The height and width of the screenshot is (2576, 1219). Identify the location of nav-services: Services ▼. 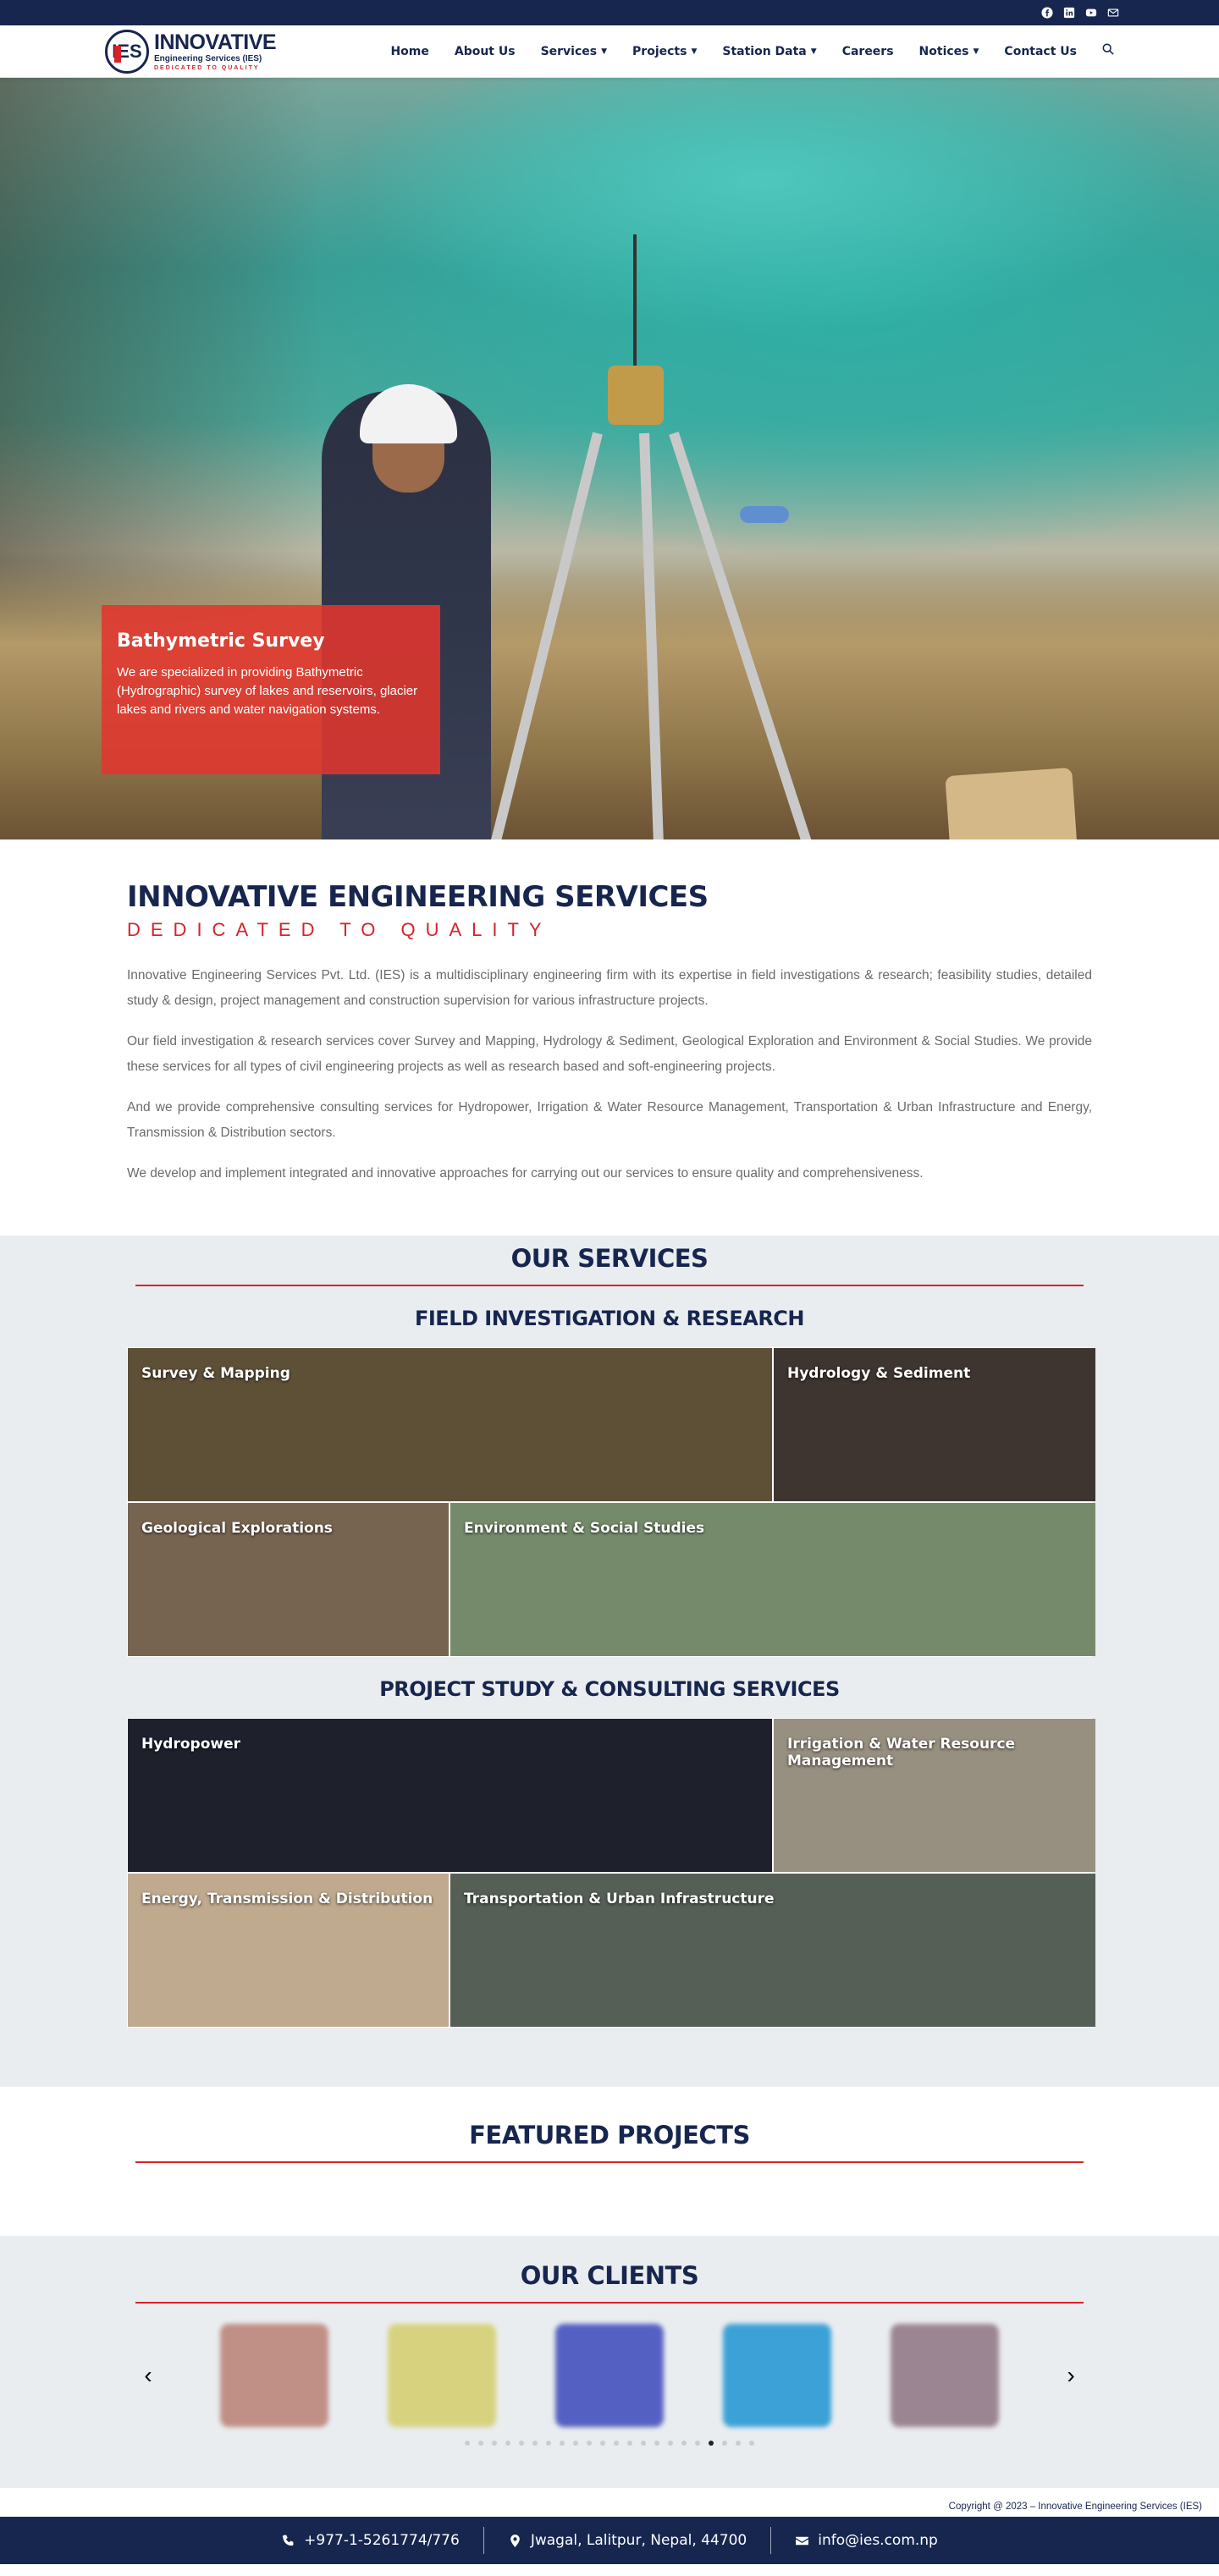
(574, 51).